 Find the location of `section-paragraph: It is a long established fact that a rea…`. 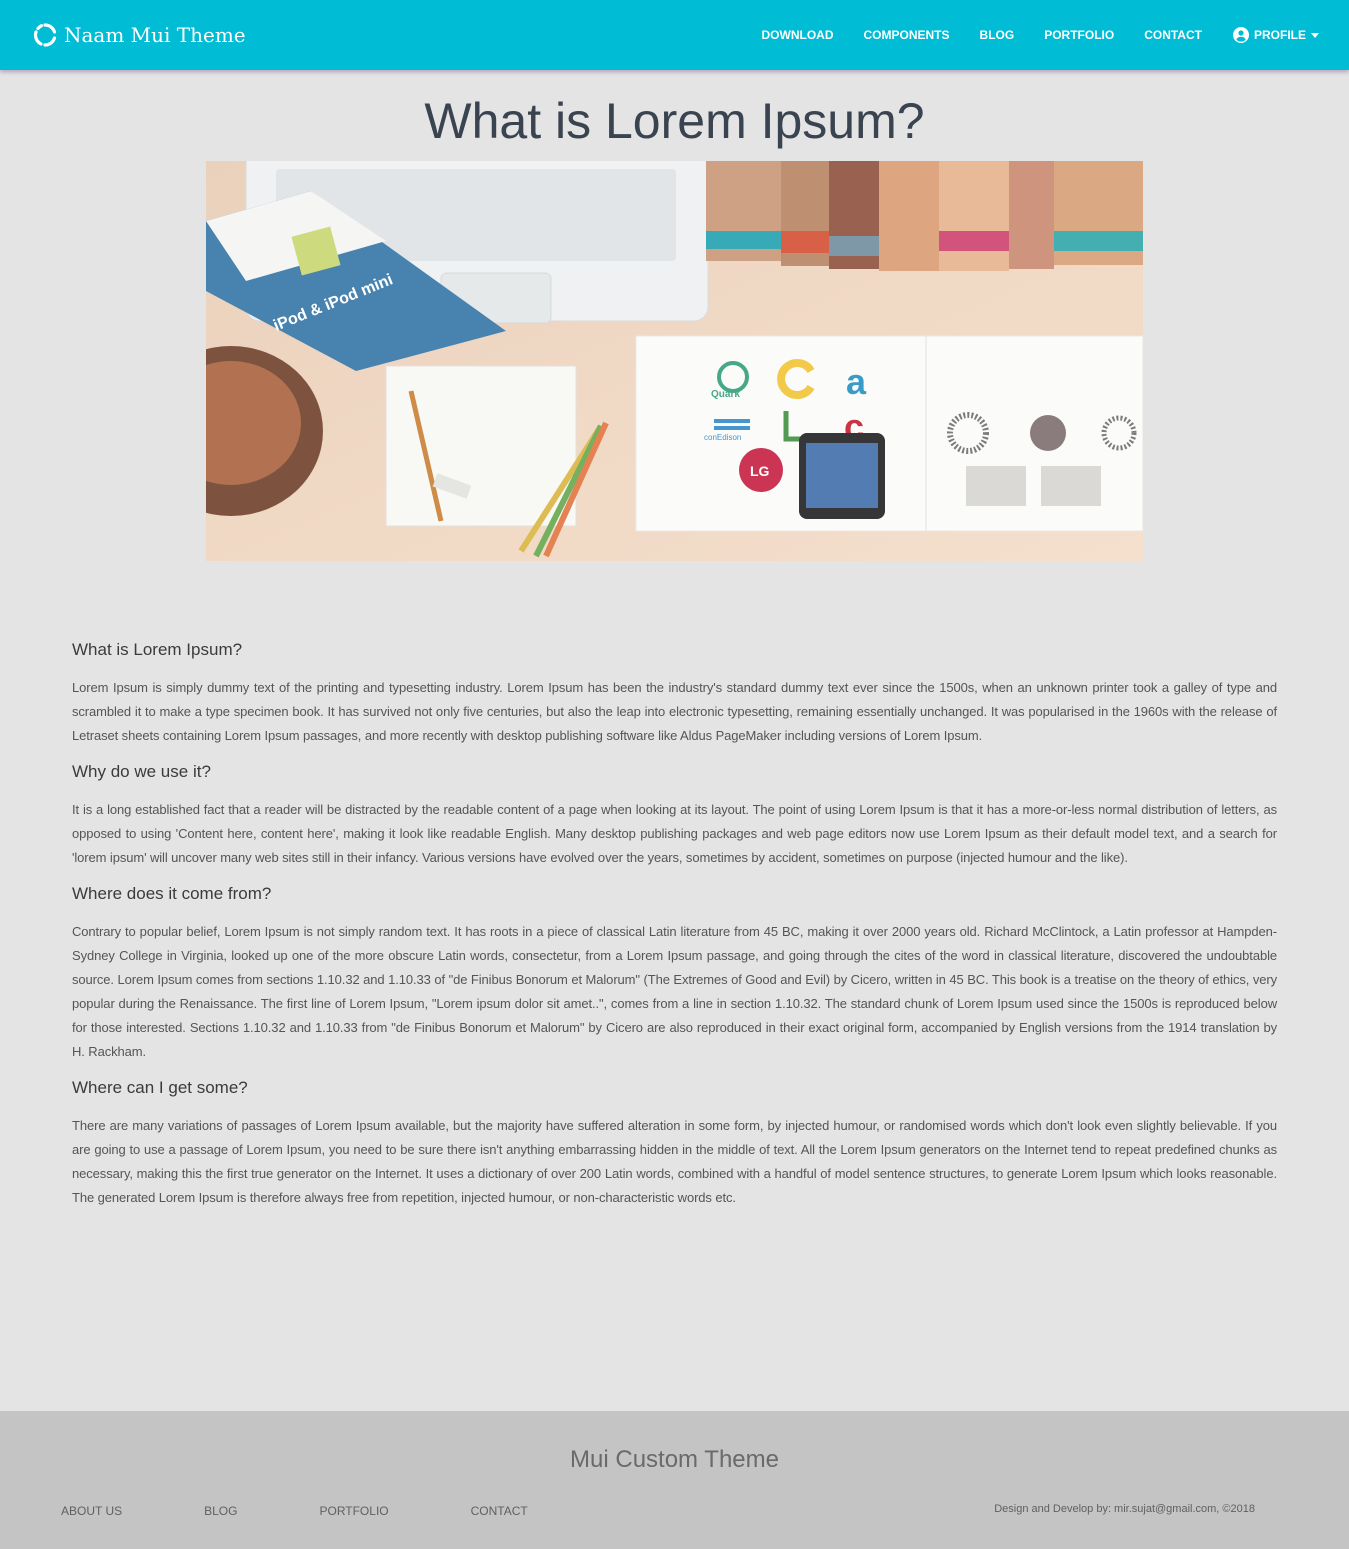

section-paragraph: It is a long established fact that a rea… is located at coordinates (674, 833).